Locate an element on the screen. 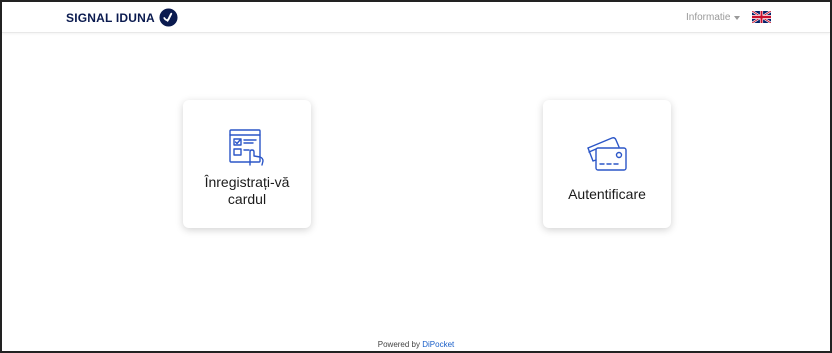  info-dropdown: Informatie is located at coordinates (713, 17).